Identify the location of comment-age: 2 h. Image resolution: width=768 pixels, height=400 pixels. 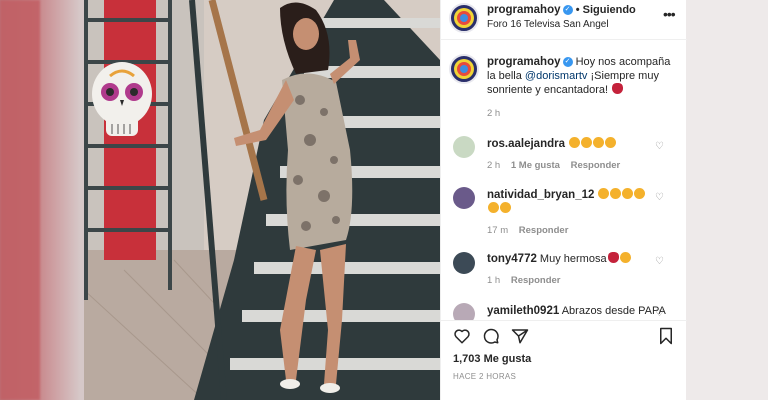
(494, 165).